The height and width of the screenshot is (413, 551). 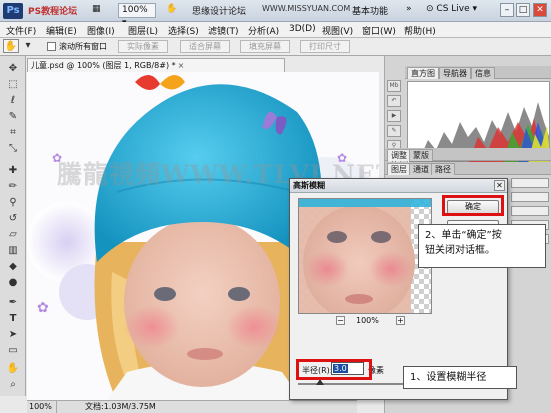 What do you see at coordinates (120, 406) in the screenshot?
I see `document-info: 文档:1.03M/3.75M` at bounding box center [120, 406].